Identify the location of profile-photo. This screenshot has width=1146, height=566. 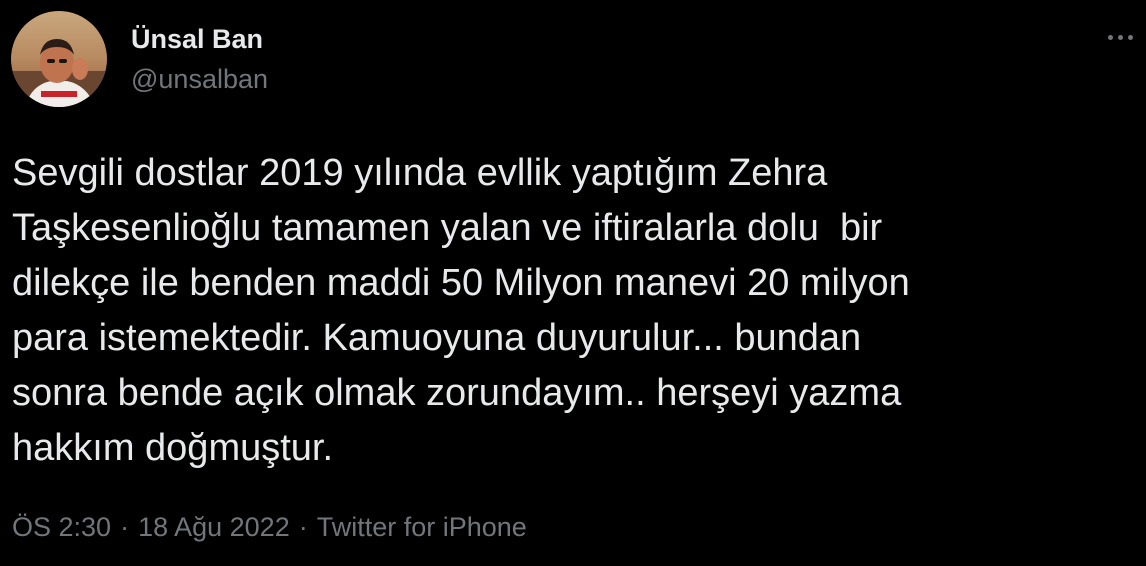
(59, 59).